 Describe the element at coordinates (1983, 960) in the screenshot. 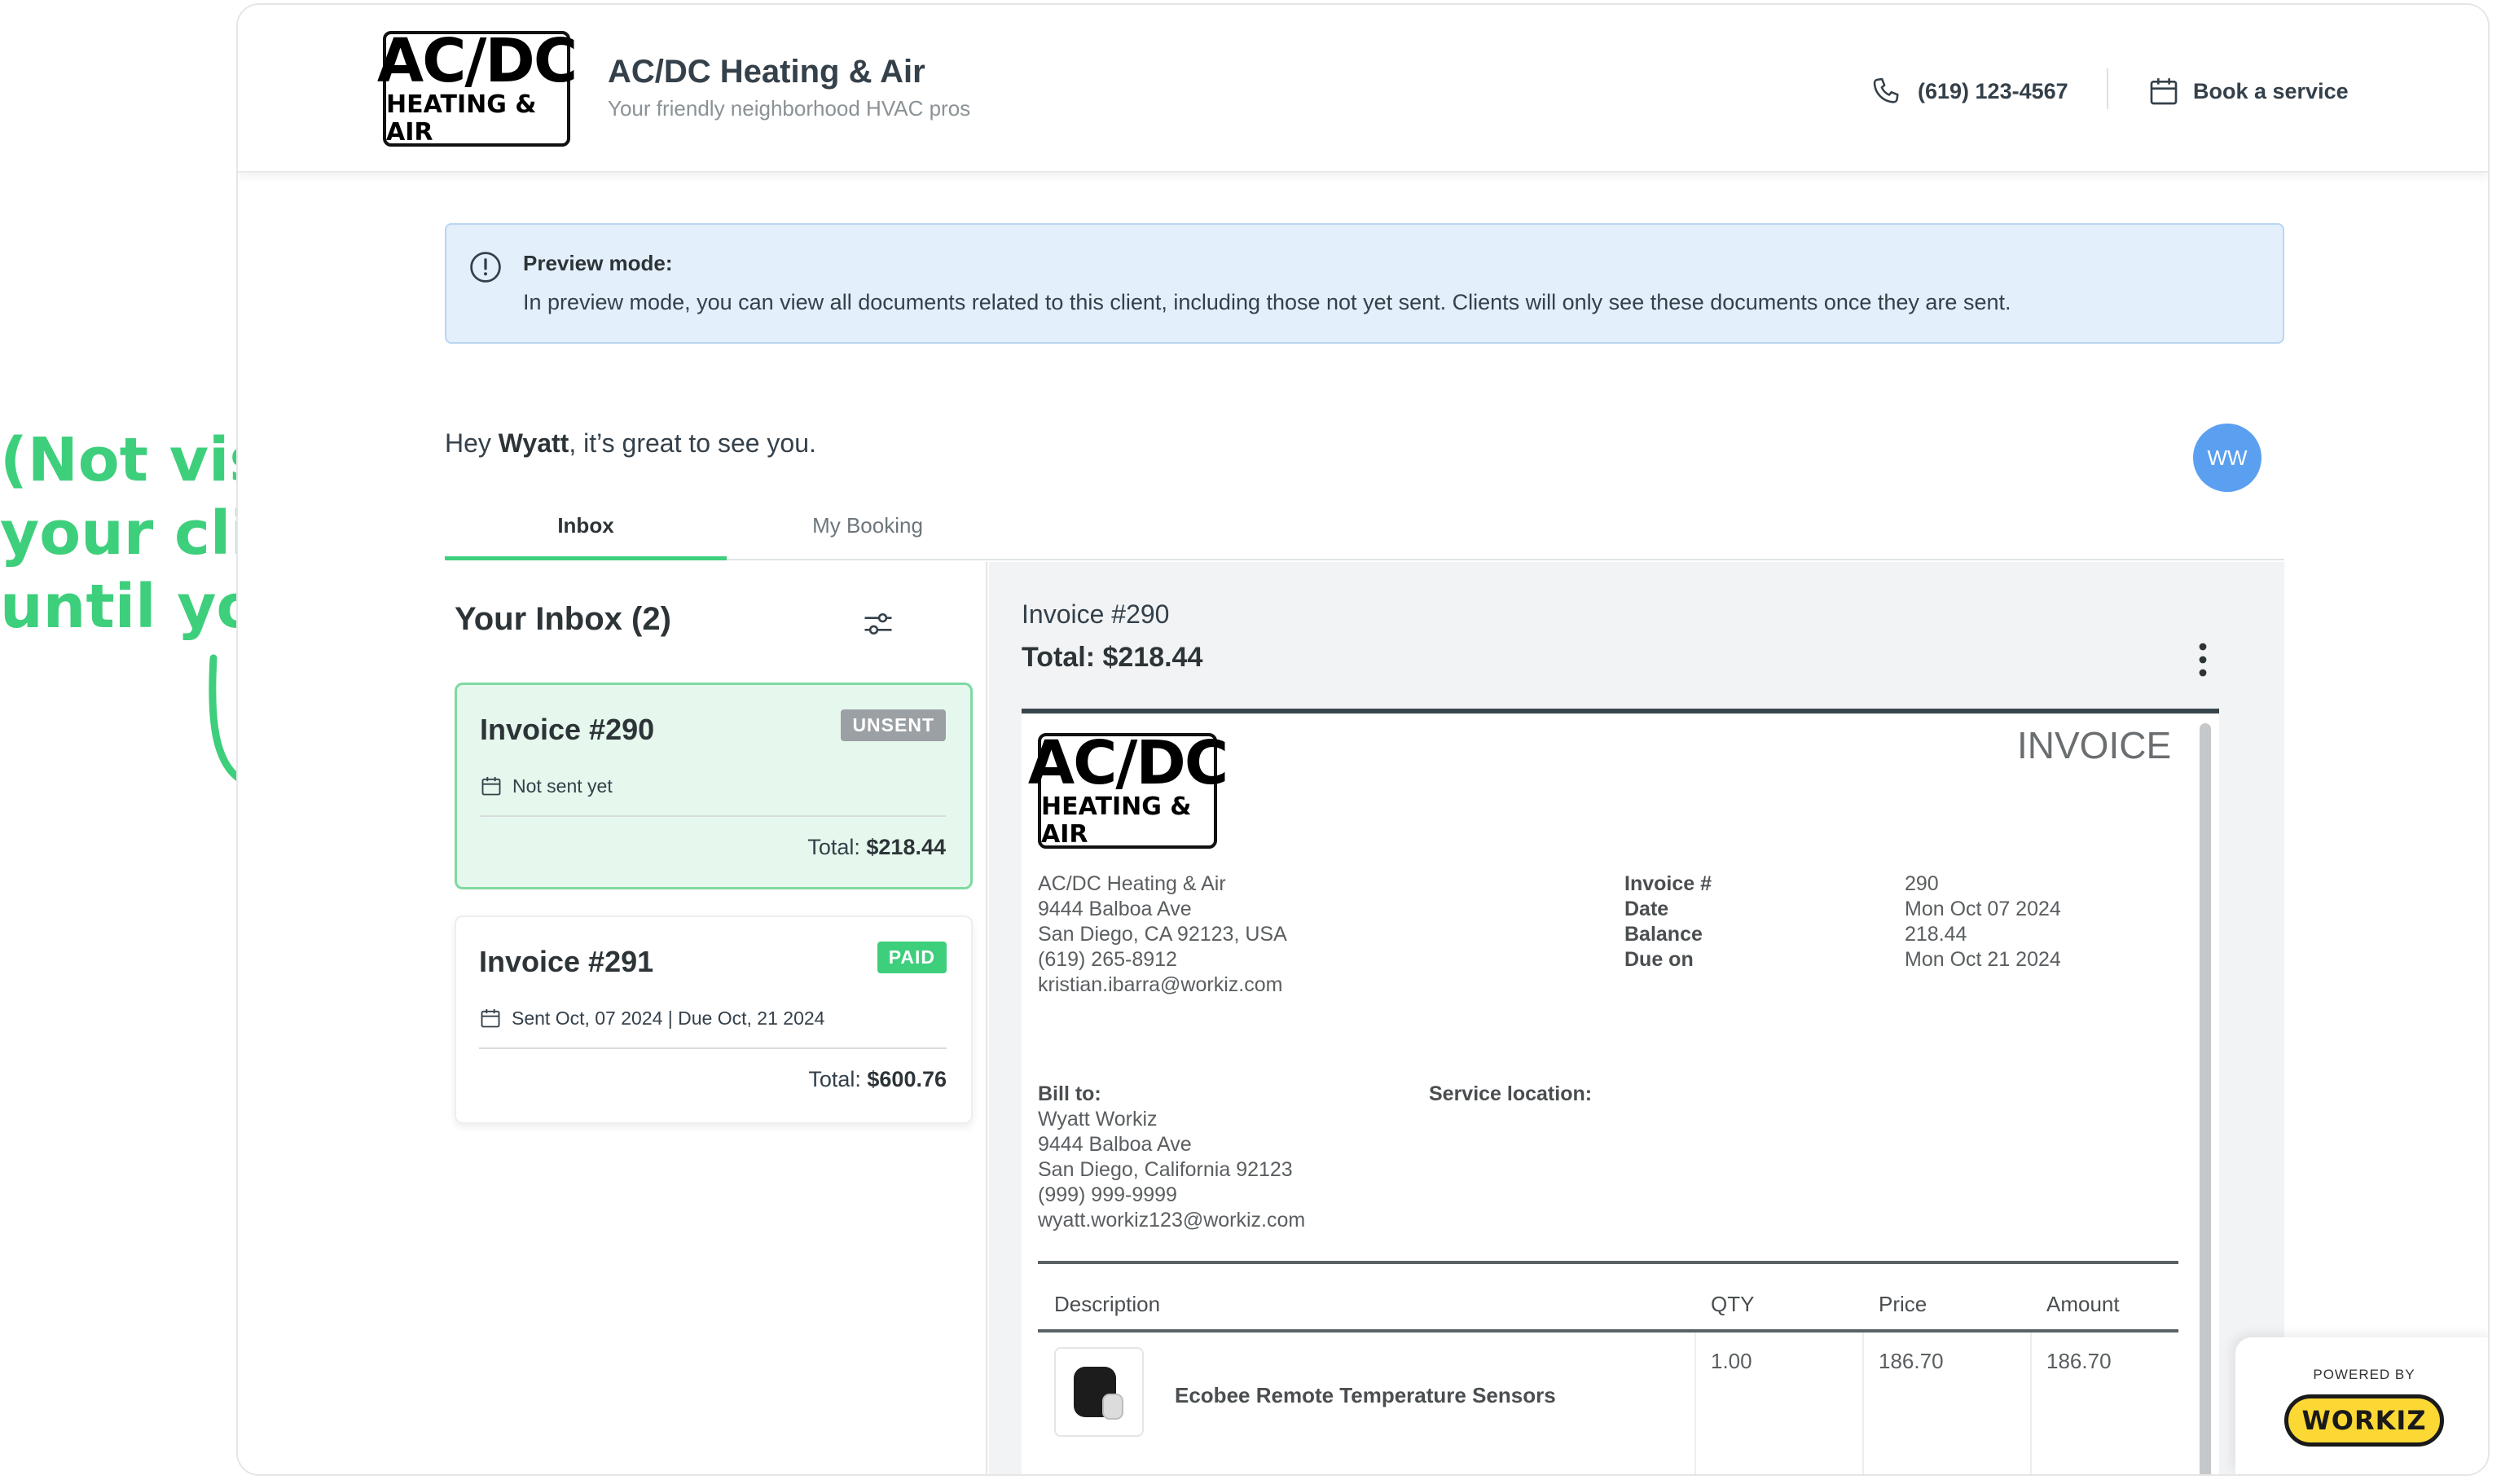

I see `meta-value: Mon Oct 21 2024` at that location.